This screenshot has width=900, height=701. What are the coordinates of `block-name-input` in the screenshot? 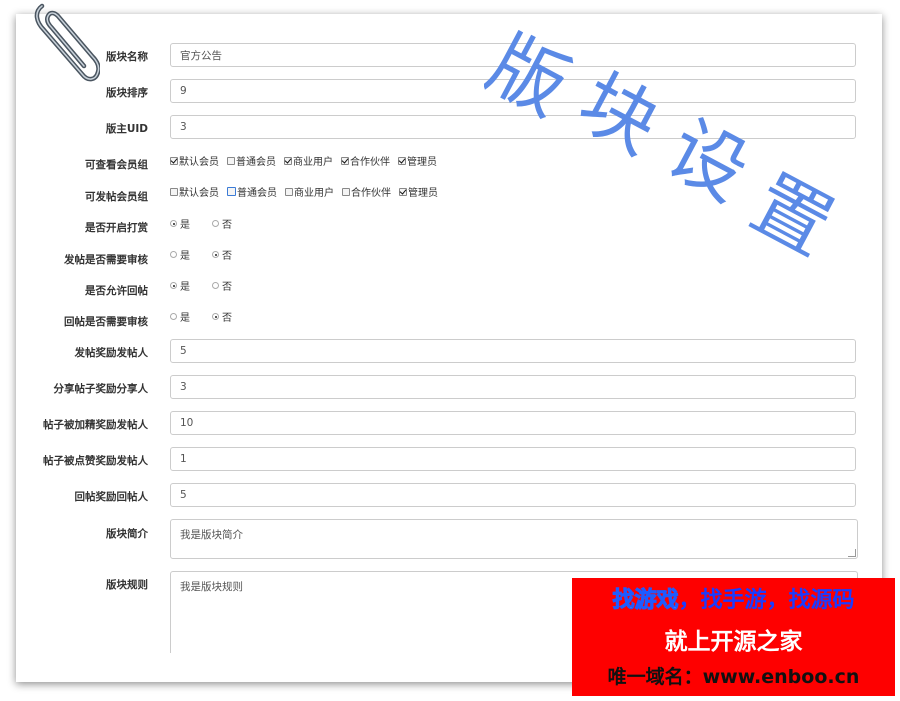 It's located at (513, 55).